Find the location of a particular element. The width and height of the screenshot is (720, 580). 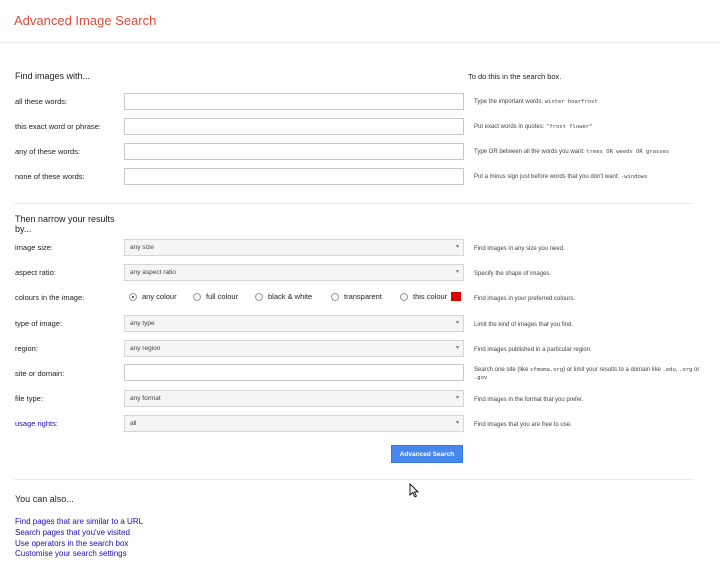

image-size-label: image size: is located at coordinates (34, 247).